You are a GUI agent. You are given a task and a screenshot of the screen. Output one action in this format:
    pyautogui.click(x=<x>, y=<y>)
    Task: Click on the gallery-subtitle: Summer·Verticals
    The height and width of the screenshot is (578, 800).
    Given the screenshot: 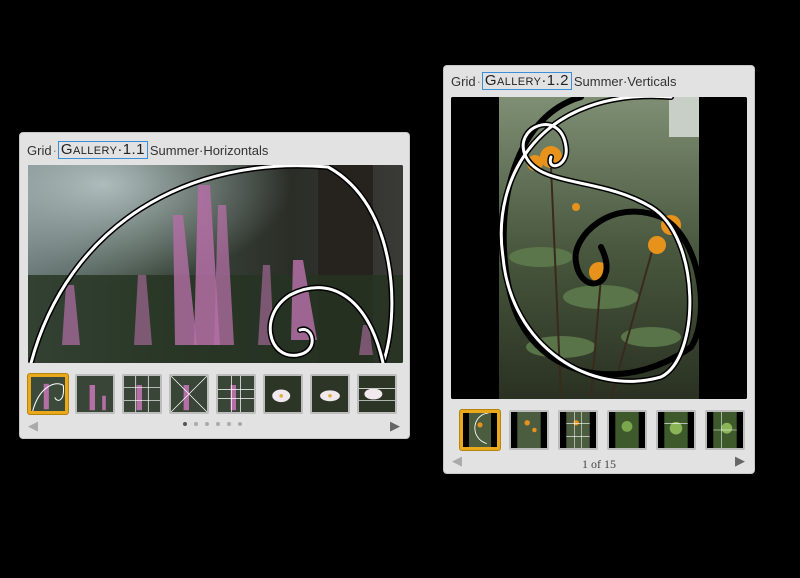 What is the action you would take?
    pyautogui.click(x=625, y=81)
    